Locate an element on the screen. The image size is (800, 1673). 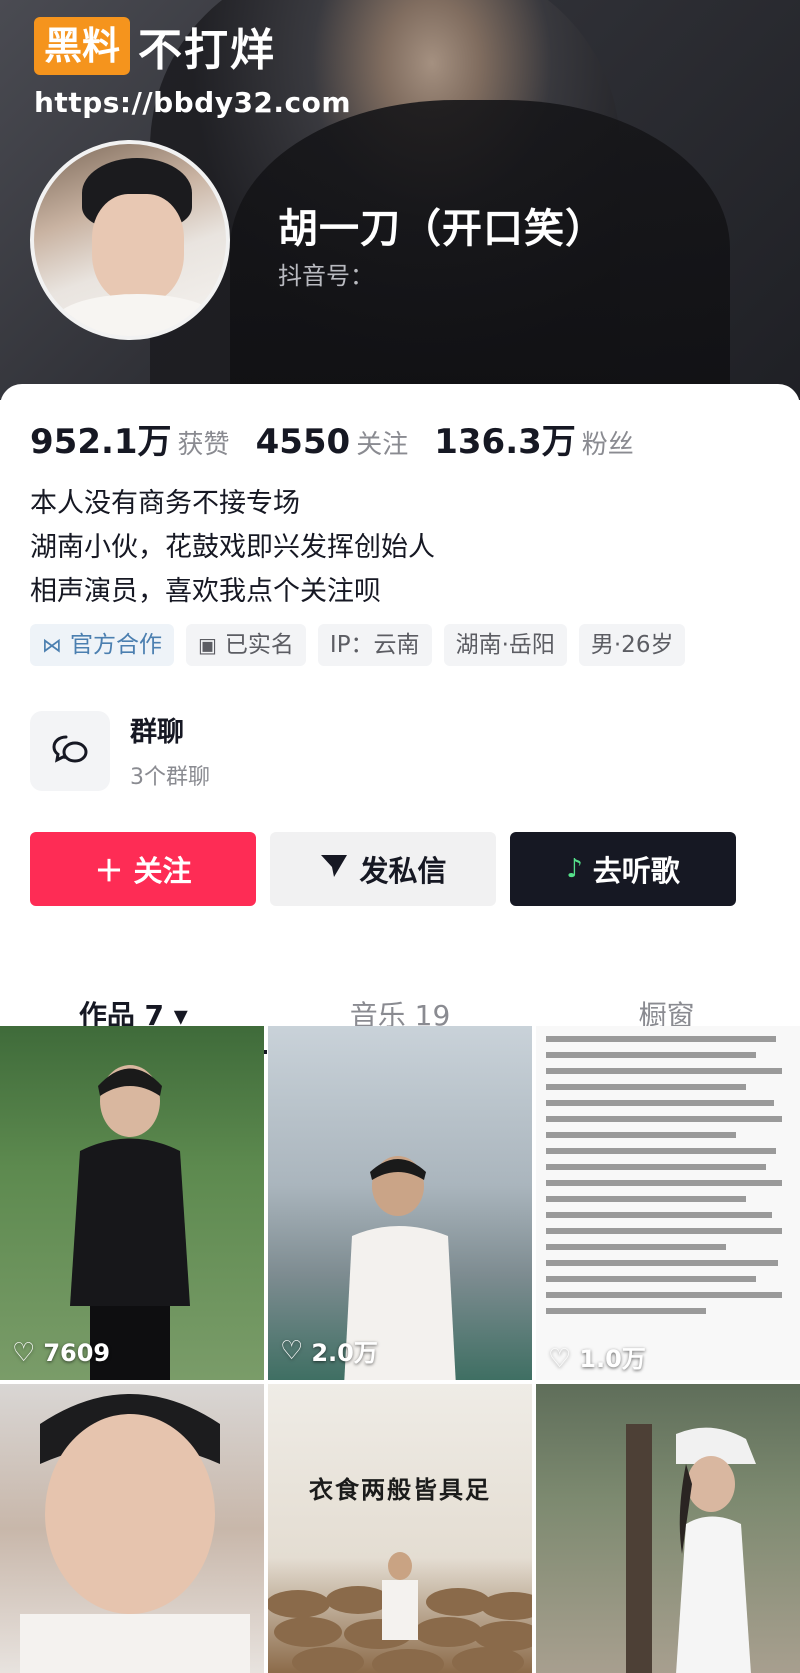
video-thumbnail: ♡ 7609 is located at coordinates (132, 1203).